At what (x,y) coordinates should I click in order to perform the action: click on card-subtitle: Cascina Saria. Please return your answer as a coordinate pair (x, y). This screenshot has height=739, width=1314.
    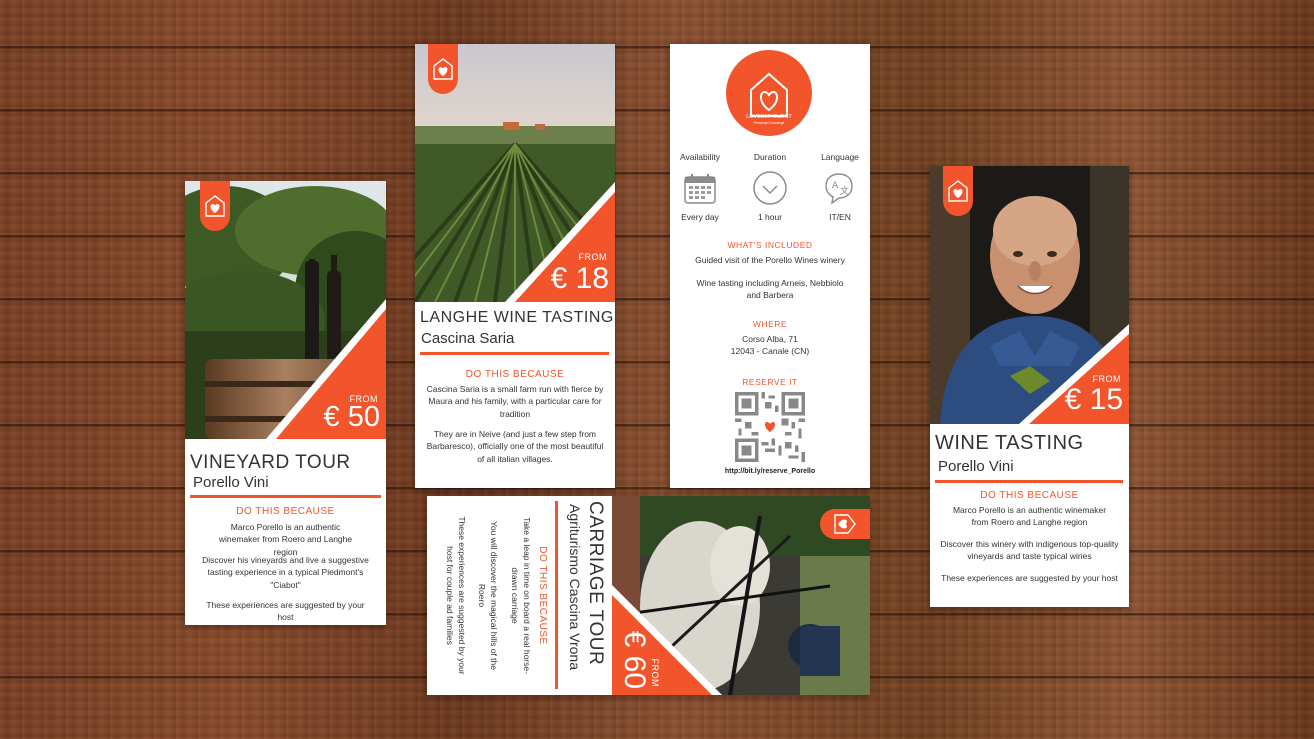
    Looking at the image, I should click on (468, 338).